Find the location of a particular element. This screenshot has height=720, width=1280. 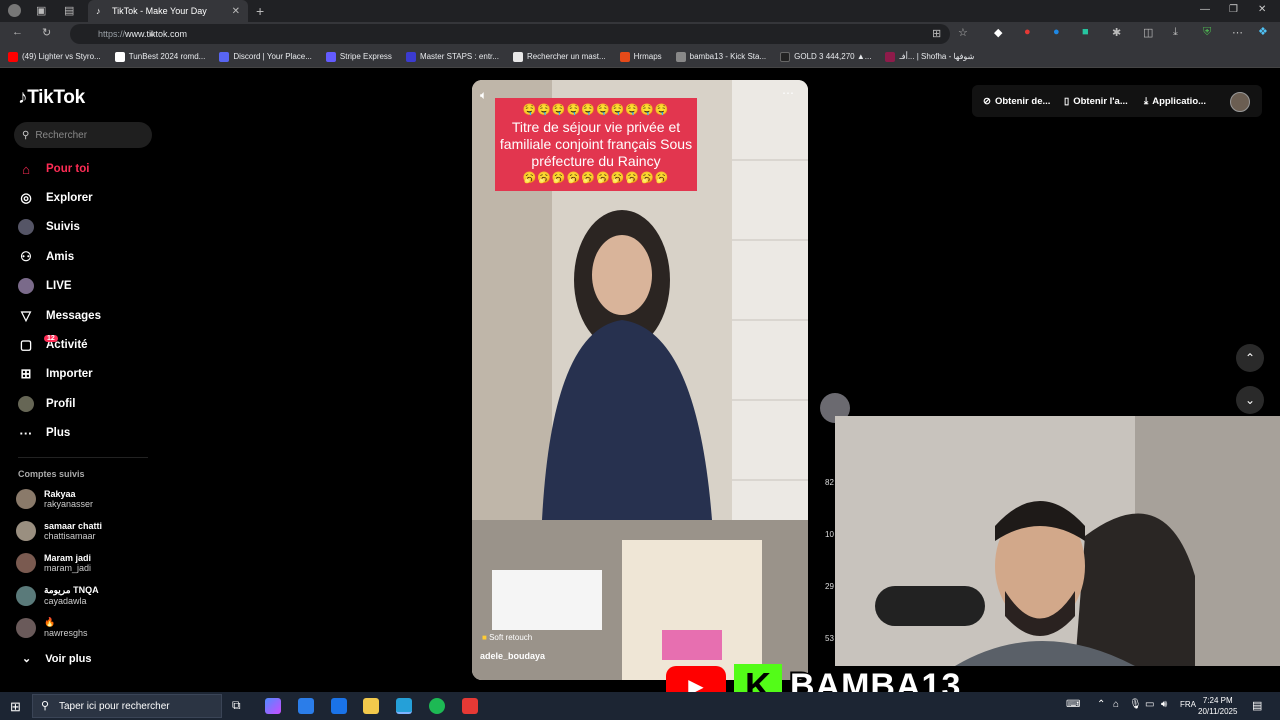

install-app-icon: ⊞ is located at coordinates (936, 33).